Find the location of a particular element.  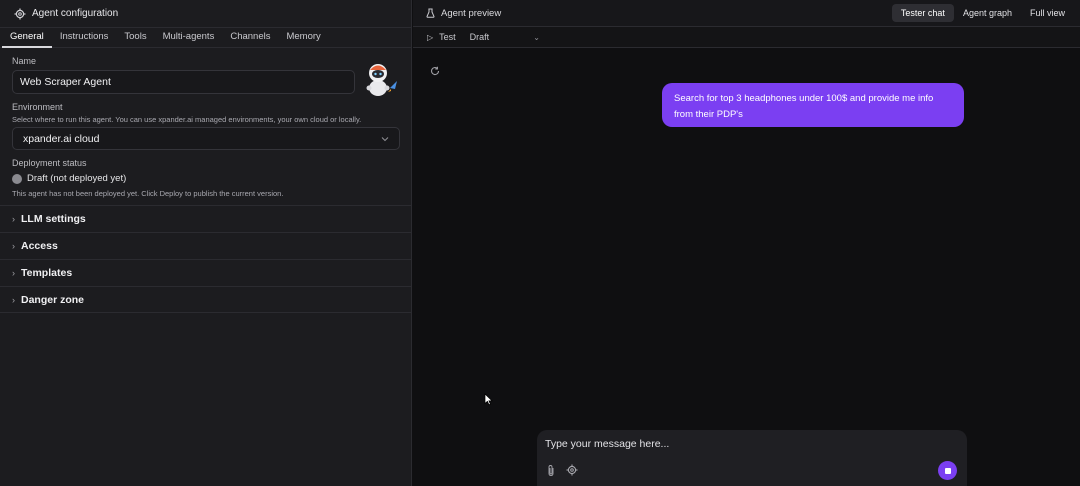

tab-channels: Channels is located at coordinates (250, 39).